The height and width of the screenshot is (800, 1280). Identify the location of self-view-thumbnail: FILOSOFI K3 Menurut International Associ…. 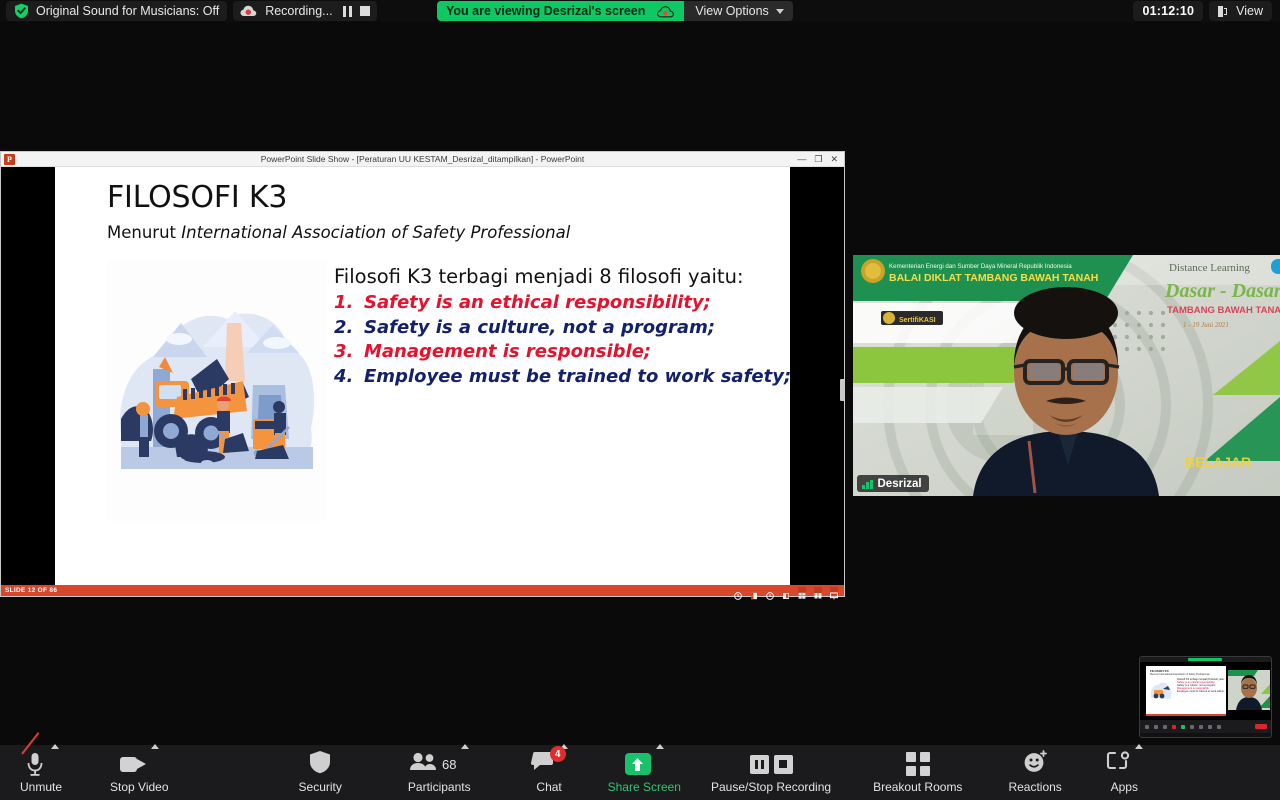
(1205, 697).